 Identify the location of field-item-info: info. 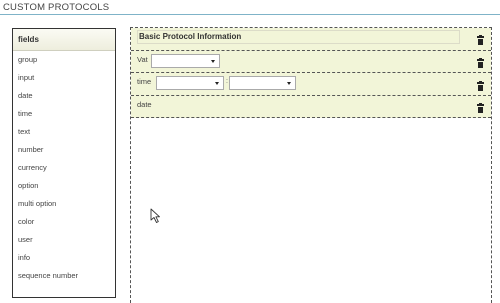
(64, 258).